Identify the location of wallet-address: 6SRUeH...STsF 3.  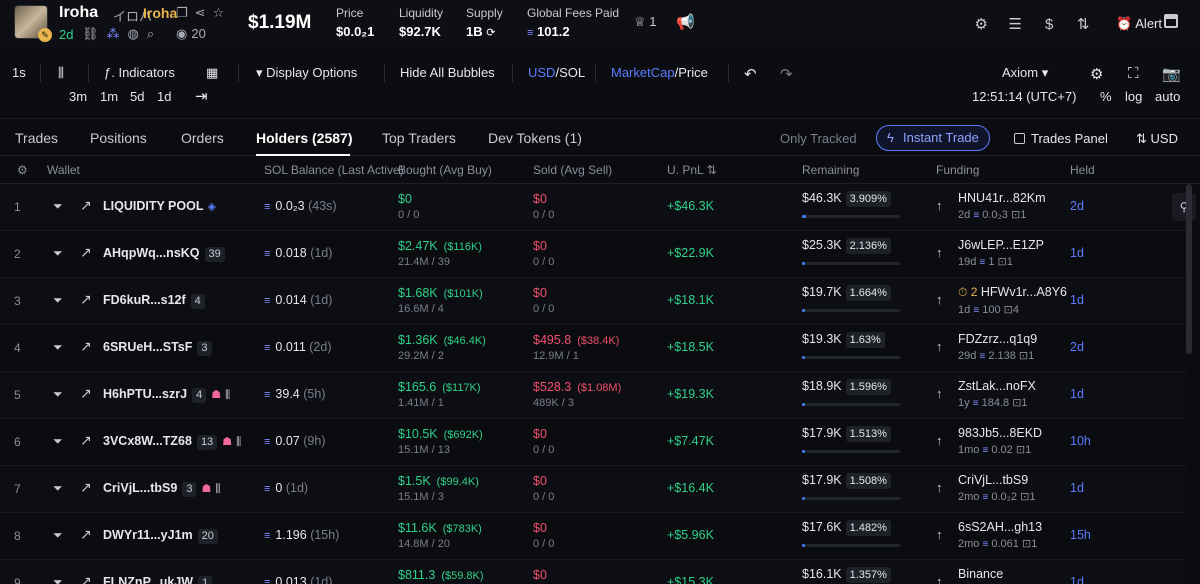
(157, 348).